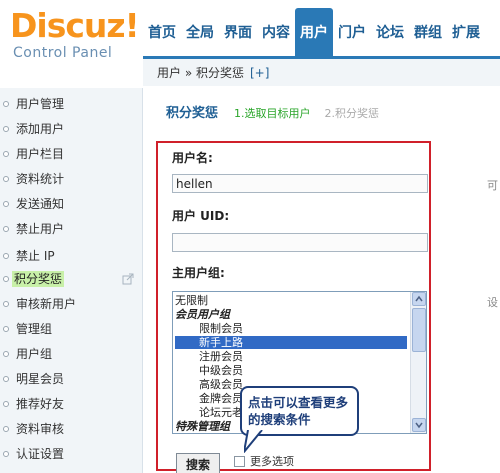 The height and width of the screenshot is (473, 500). What do you see at coordinates (35, 256) in the screenshot?
I see `sidebar-item-label: 禁止 IP` at bounding box center [35, 256].